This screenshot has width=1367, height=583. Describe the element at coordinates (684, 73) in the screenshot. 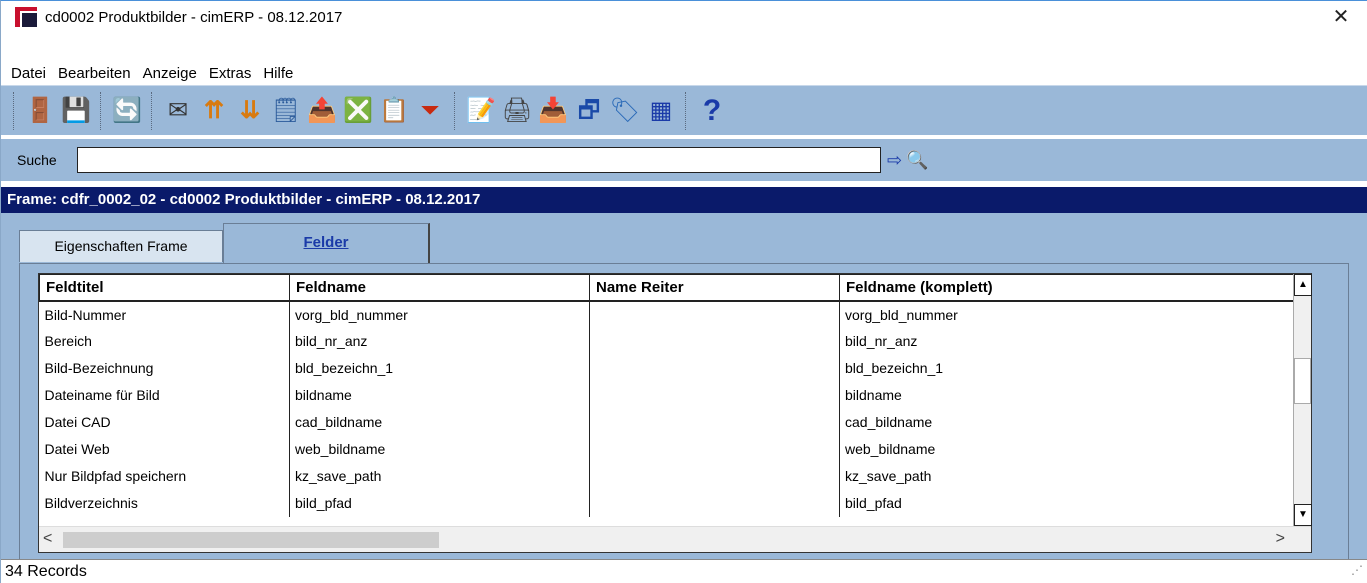

I see `menu-bar: Datei Bearbeiten Anzeige Extras Hilfe` at that location.